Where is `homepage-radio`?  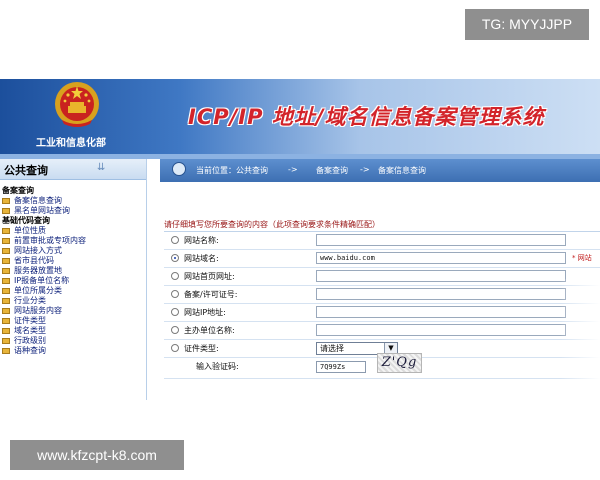
homepage-radio is located at coordinates (175, 276).